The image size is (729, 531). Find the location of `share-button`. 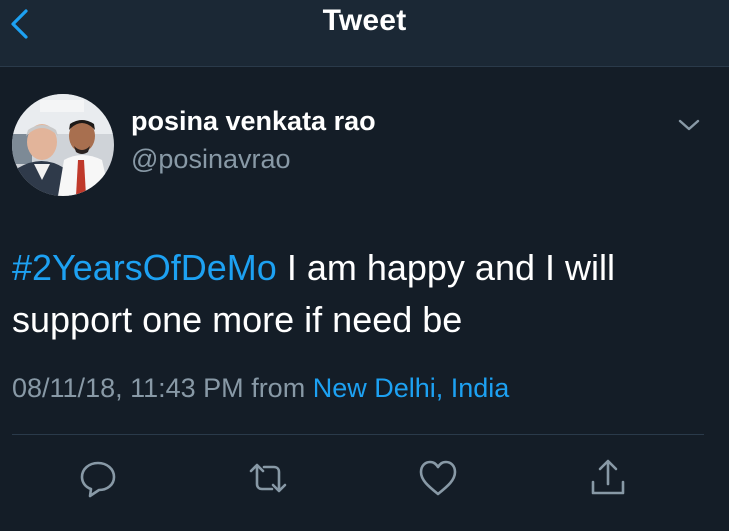

share-button is located at coordinates (608, 478).